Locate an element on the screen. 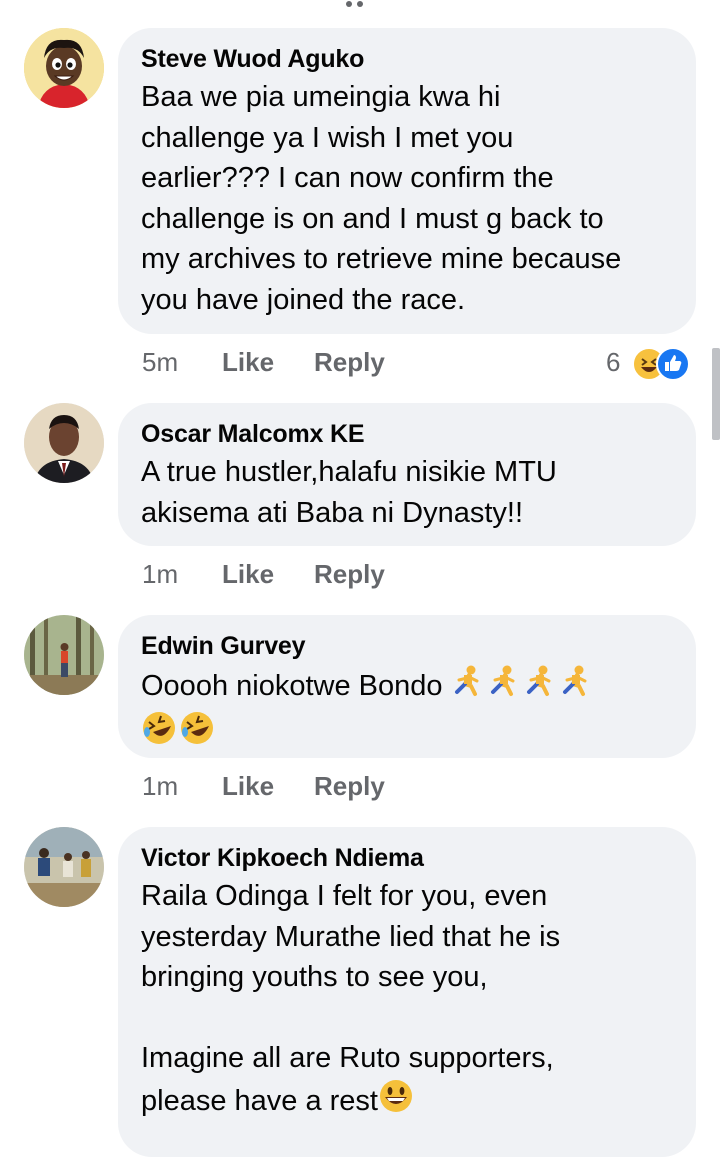 Image resolution: width=720 pixels, height=1157 pixels. comment-text: Ooooh niokotwe Bondo is located at coordinates (407, 710).